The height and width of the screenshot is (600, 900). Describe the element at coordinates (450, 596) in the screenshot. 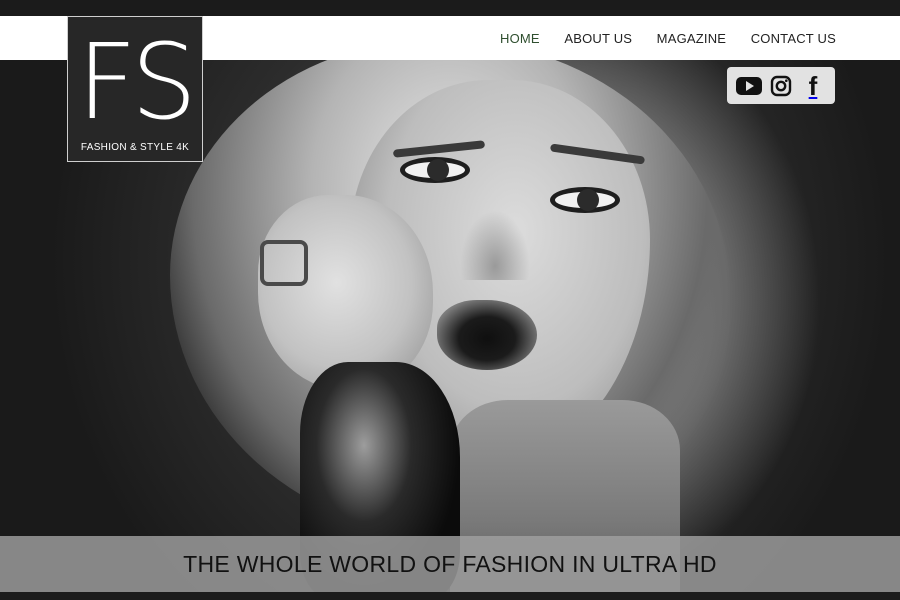

I see `bottom-strip` at that location.